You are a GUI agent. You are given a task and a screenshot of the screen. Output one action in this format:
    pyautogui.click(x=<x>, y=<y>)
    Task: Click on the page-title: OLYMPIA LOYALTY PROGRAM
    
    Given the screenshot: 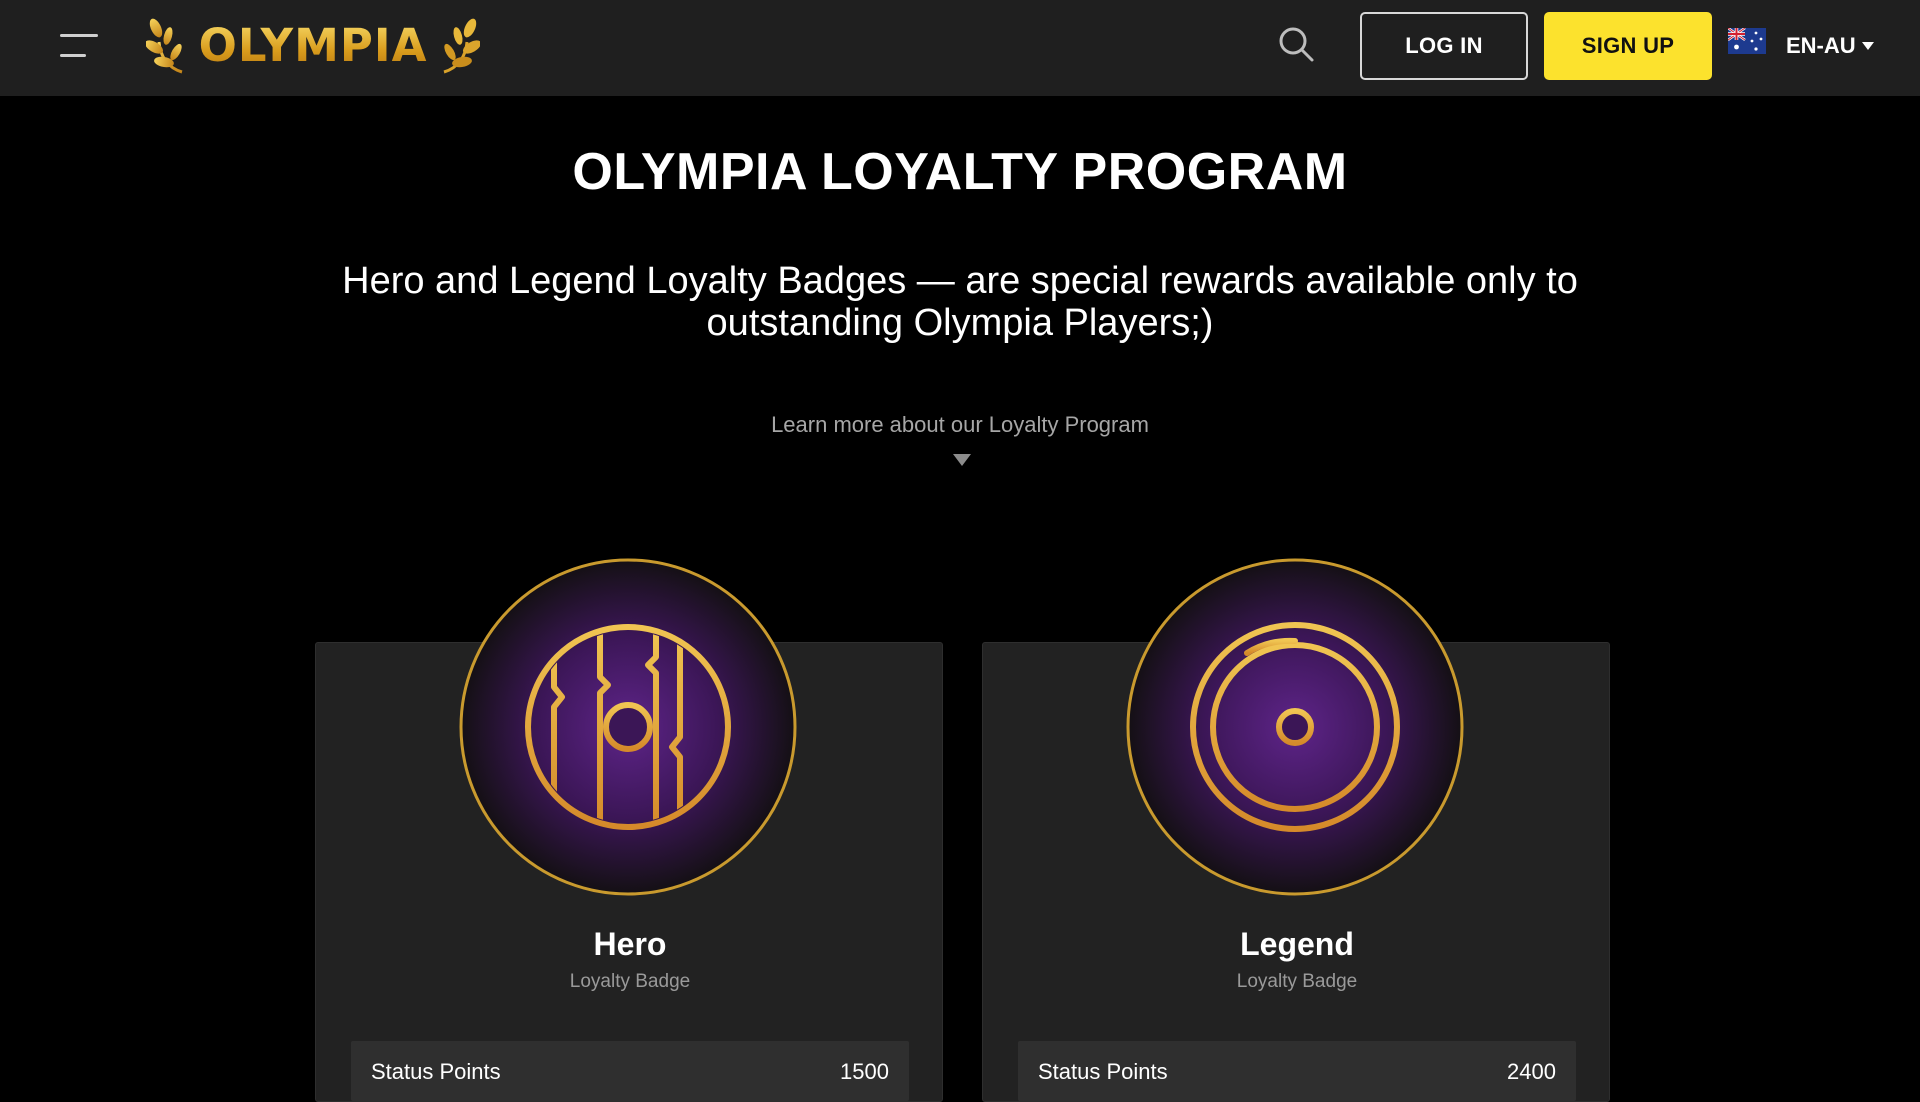 What is the action you would take?
    pyautogui.click(x=960, y=172)
    